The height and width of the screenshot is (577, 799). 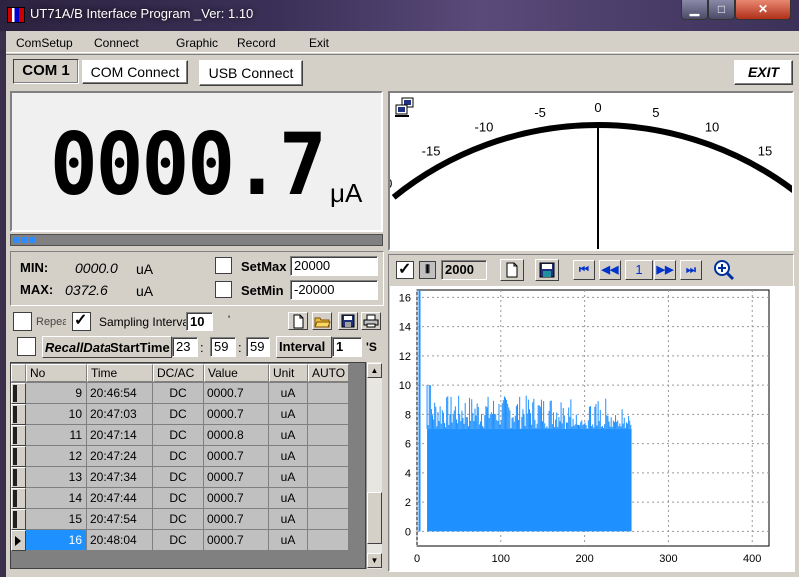 What do you see at coordinates (371, 347) in the screenshot?
I see `interval-unit: 'S` at bounding box center [371, 347].